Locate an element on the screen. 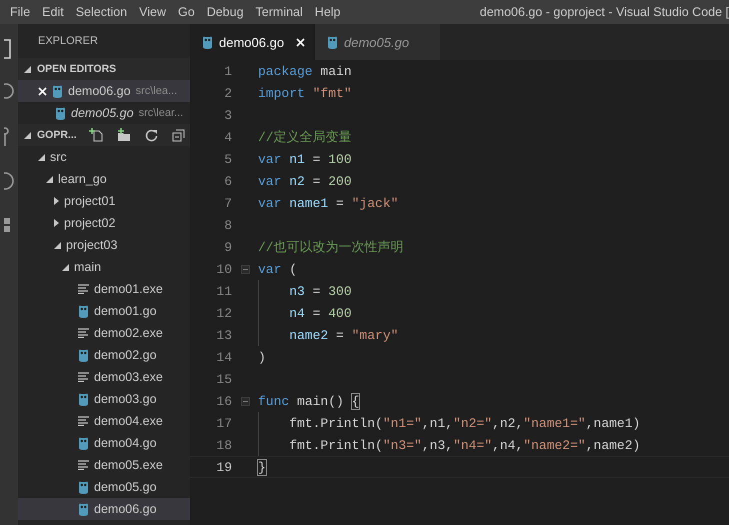 This screenshot has height=525, width=729. tree-item: learn_go is located at coordinates (104, 179).